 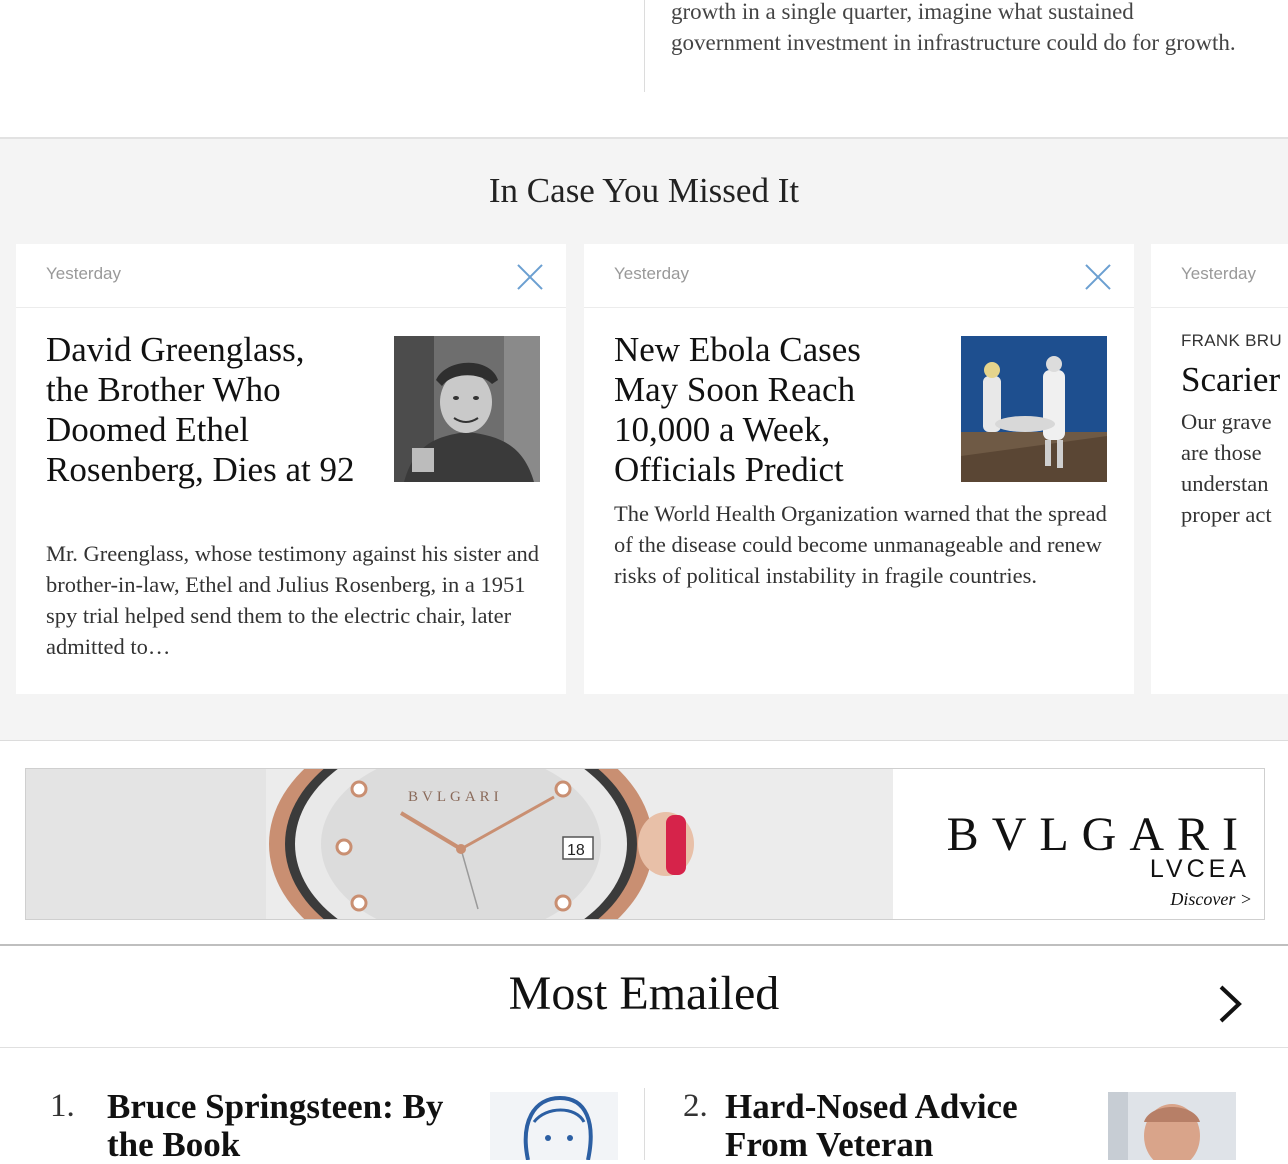 What do you see at coordinates (1231, 340) in the screenshot?
I see `card-kicker: FRANK BRU` at bounding box center [1231, 340].